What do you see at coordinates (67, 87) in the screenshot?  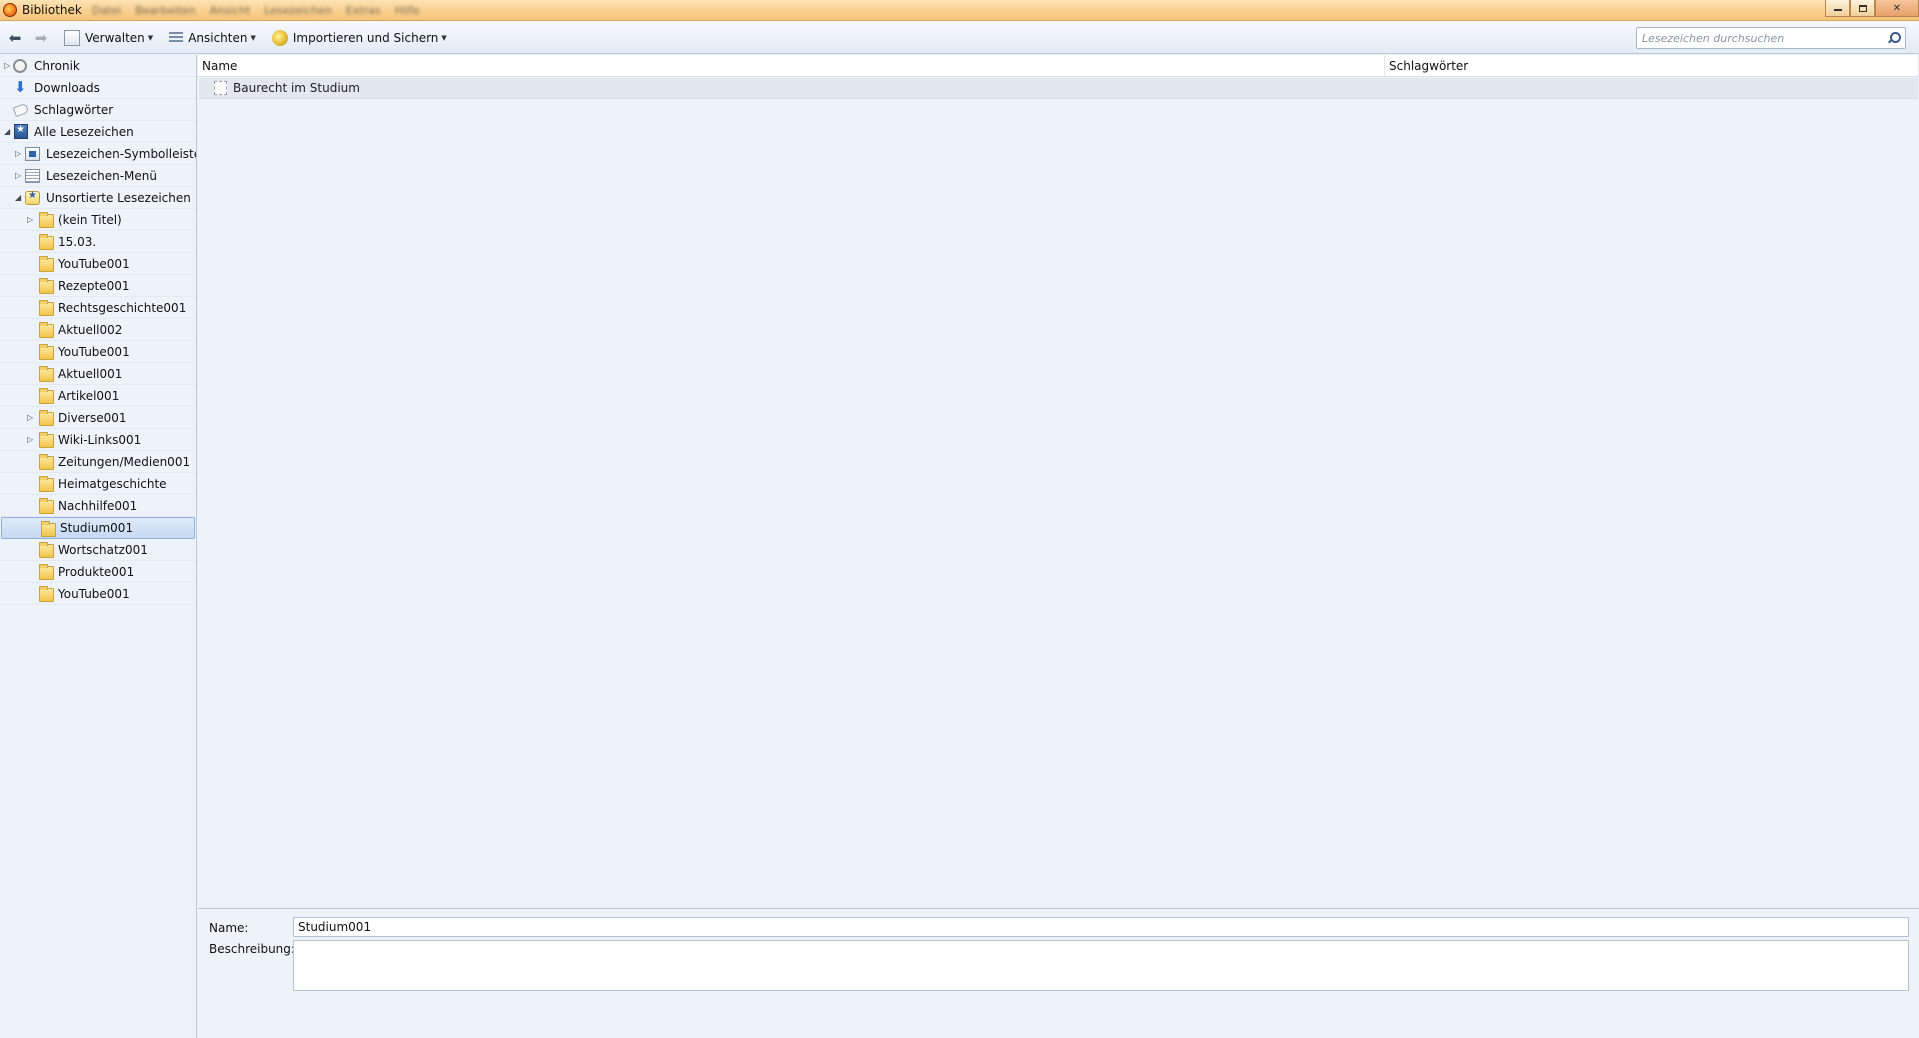 I see `tree-item-label: Downloads` at bounding box center [67, 87].